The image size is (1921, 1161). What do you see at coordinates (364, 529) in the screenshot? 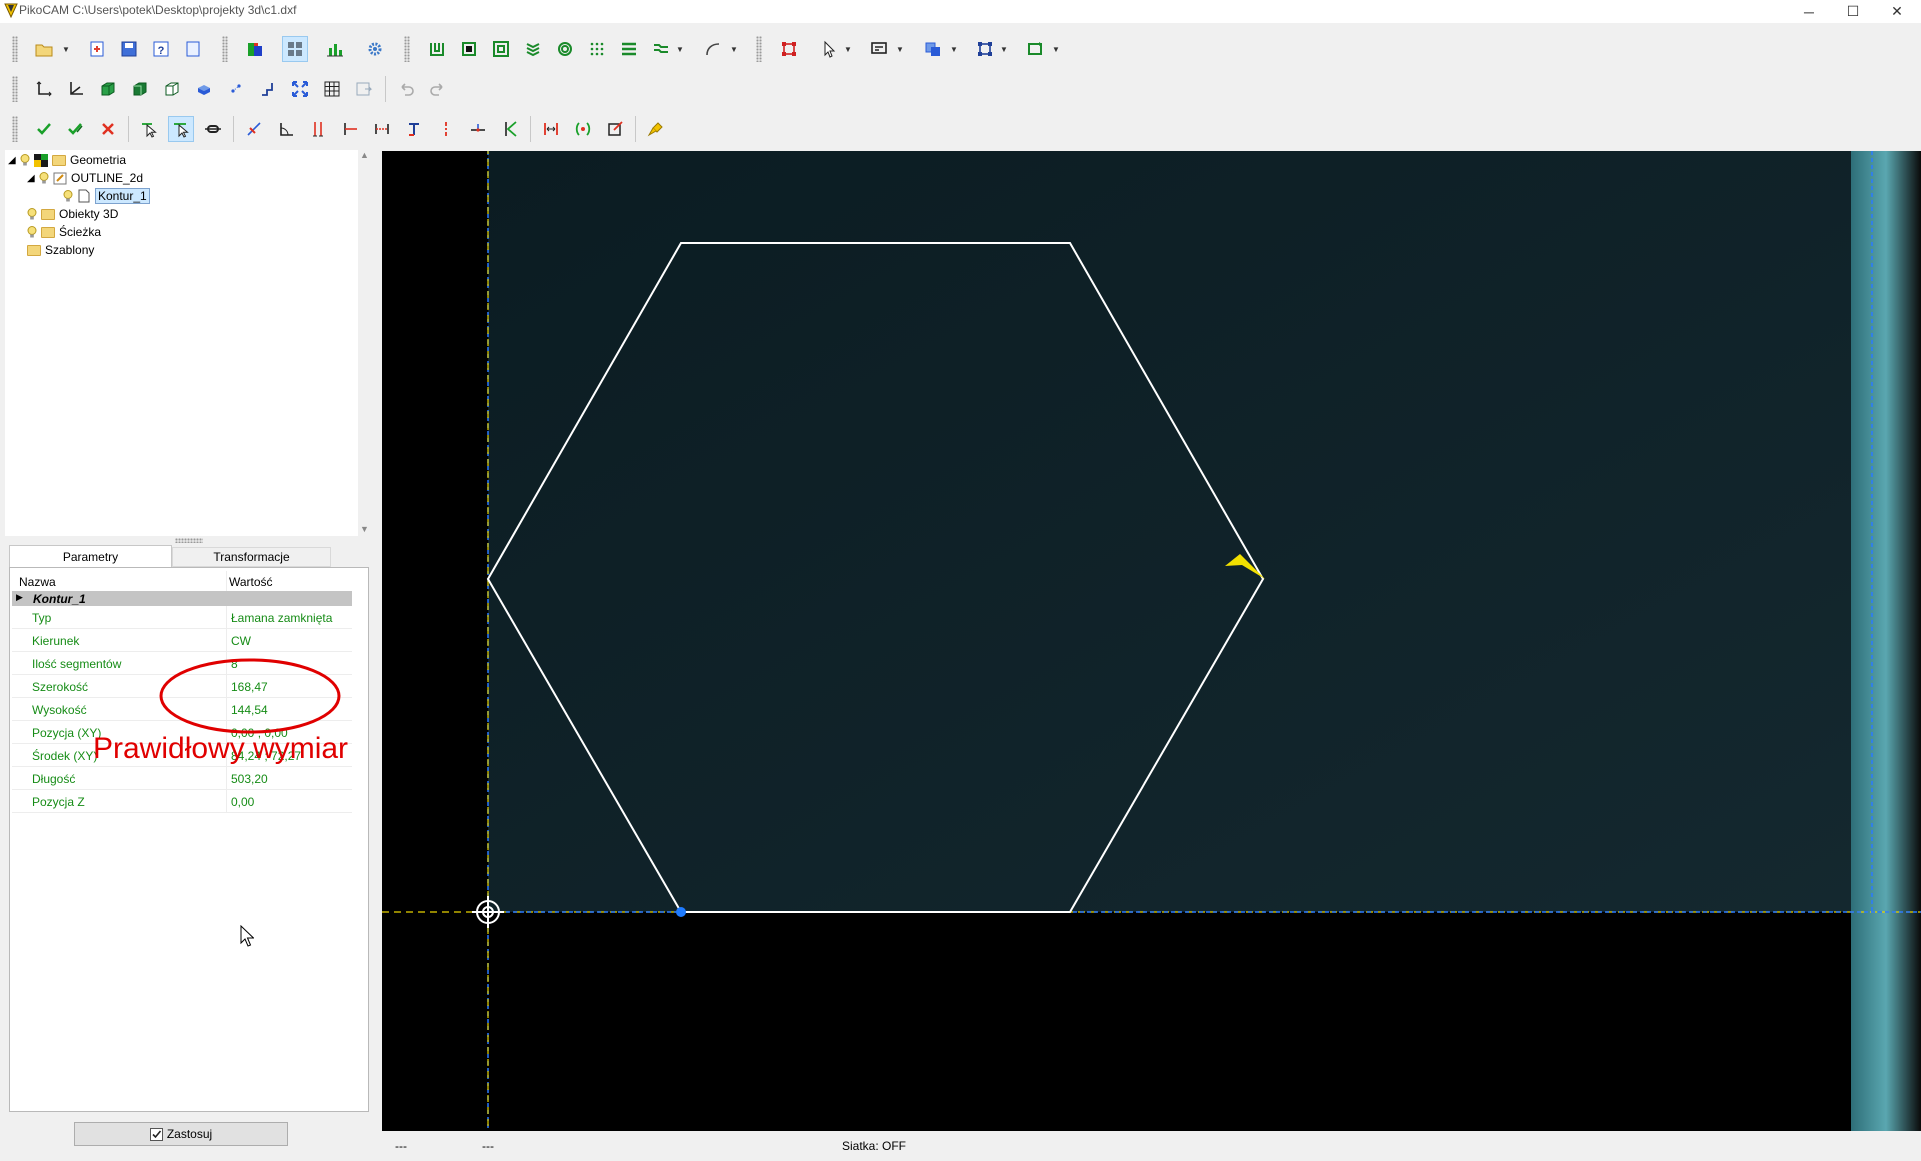
I see `scroll-down-icon: ▼` at bounding box center [364, 529].